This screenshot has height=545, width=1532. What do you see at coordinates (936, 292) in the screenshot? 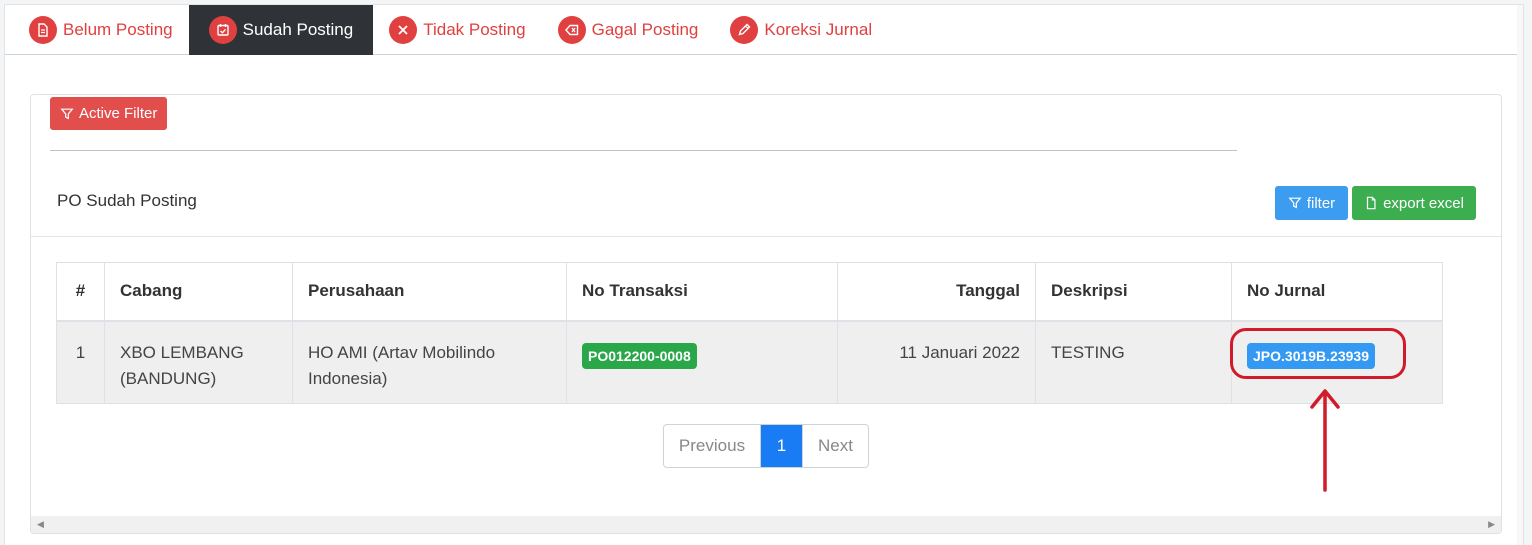
I see `column-header: Tanggal` at bounding box center [936, 292].